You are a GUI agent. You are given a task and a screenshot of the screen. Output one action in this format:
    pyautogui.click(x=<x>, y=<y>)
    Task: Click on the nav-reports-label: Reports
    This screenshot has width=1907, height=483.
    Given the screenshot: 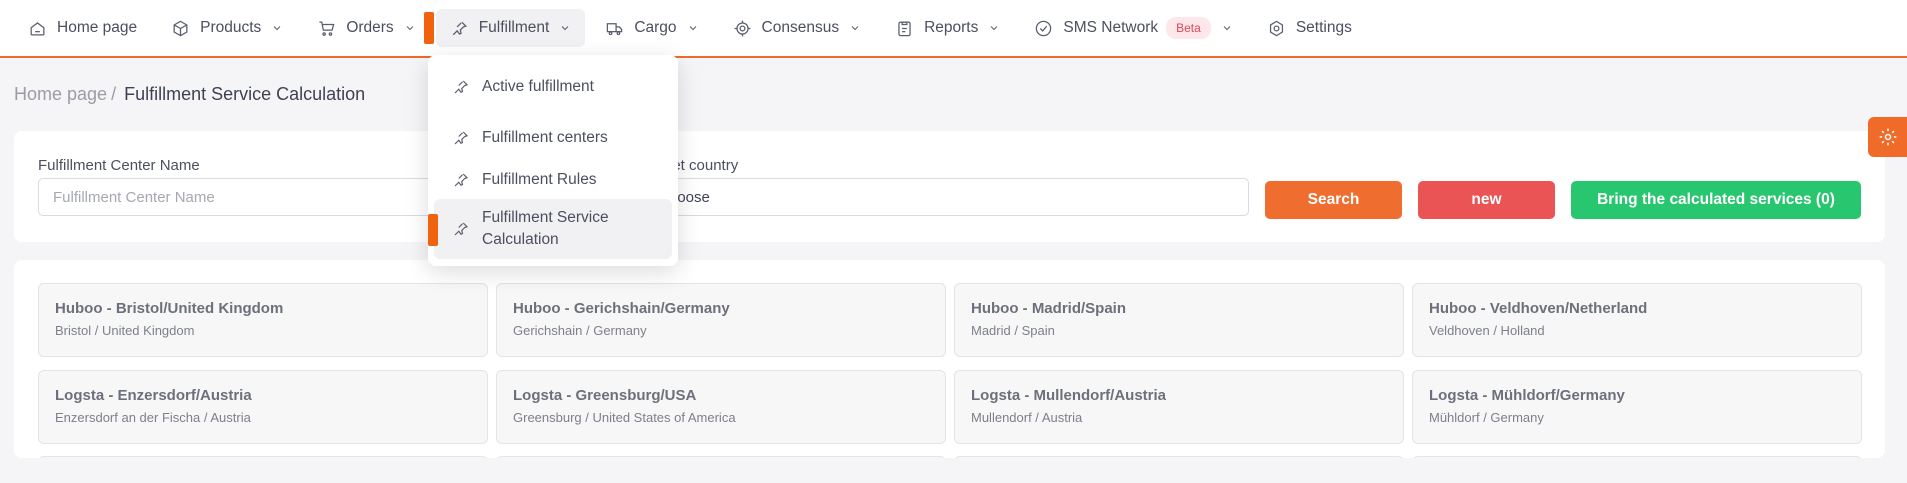 What is the action you would take?
    pyautogui.click(x=951, y=27)
    